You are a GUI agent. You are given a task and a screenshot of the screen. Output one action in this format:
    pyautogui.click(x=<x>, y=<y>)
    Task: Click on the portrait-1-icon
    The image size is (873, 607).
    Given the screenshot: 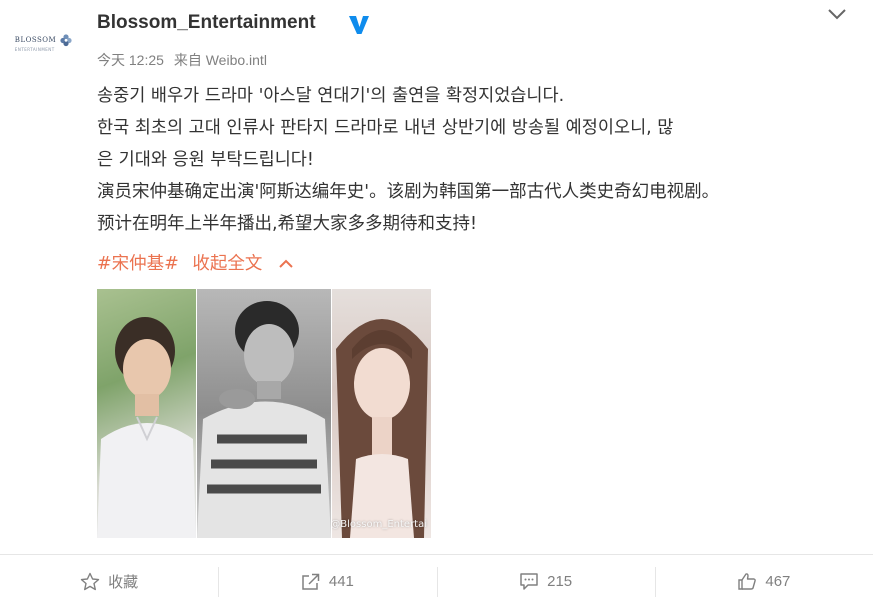 What is the action you would take?
    pyautogui.click(x=146, y=427)
    